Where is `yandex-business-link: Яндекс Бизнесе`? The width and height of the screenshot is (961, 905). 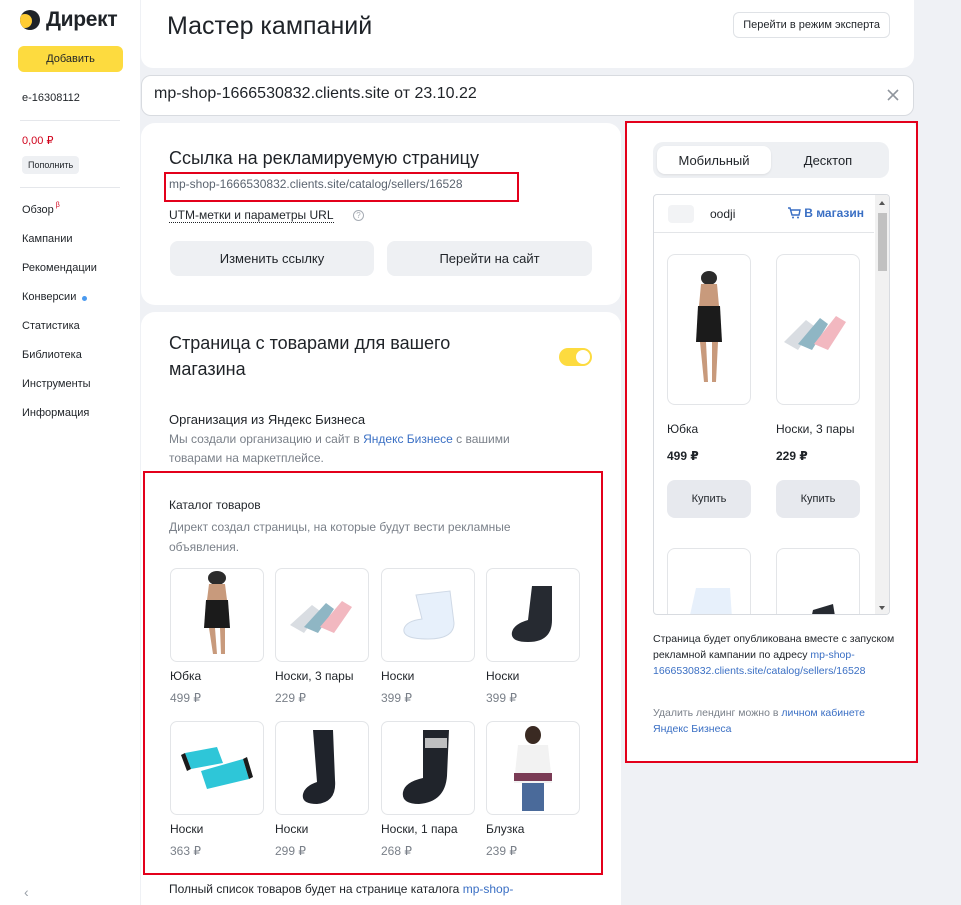
yandex-business-link: Яндекс Бизнесе is located at coordinates (408, 439).